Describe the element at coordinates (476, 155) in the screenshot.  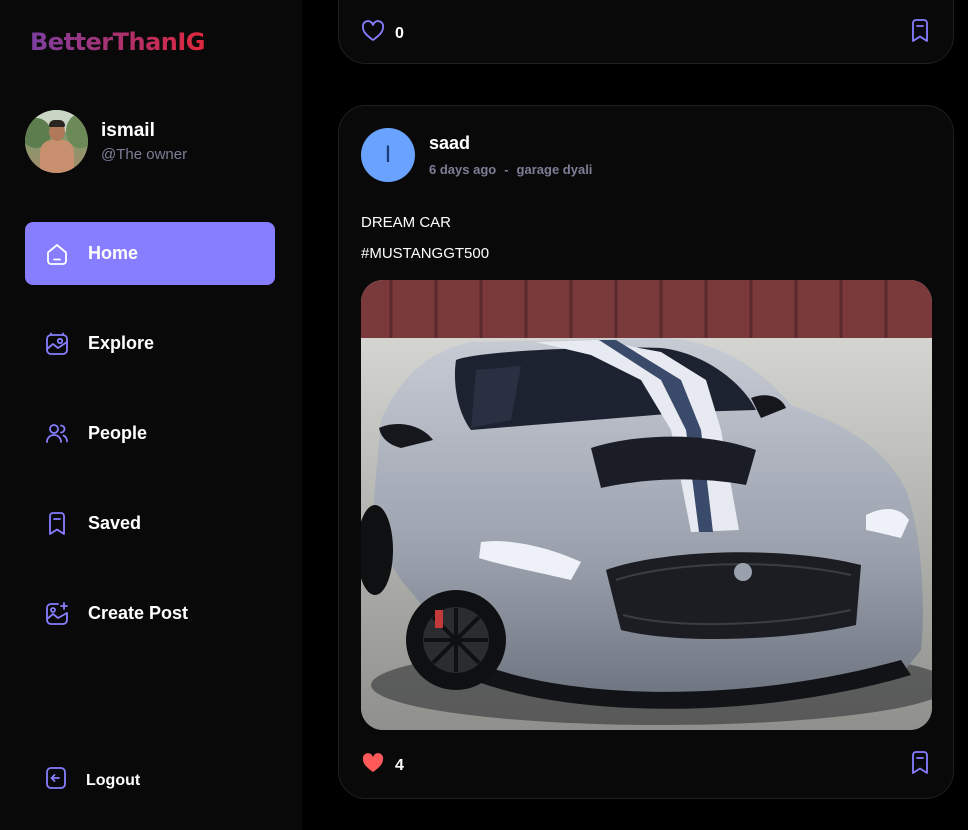
I see `post-header: I saad 6 days ago - garage dyali` at that location.